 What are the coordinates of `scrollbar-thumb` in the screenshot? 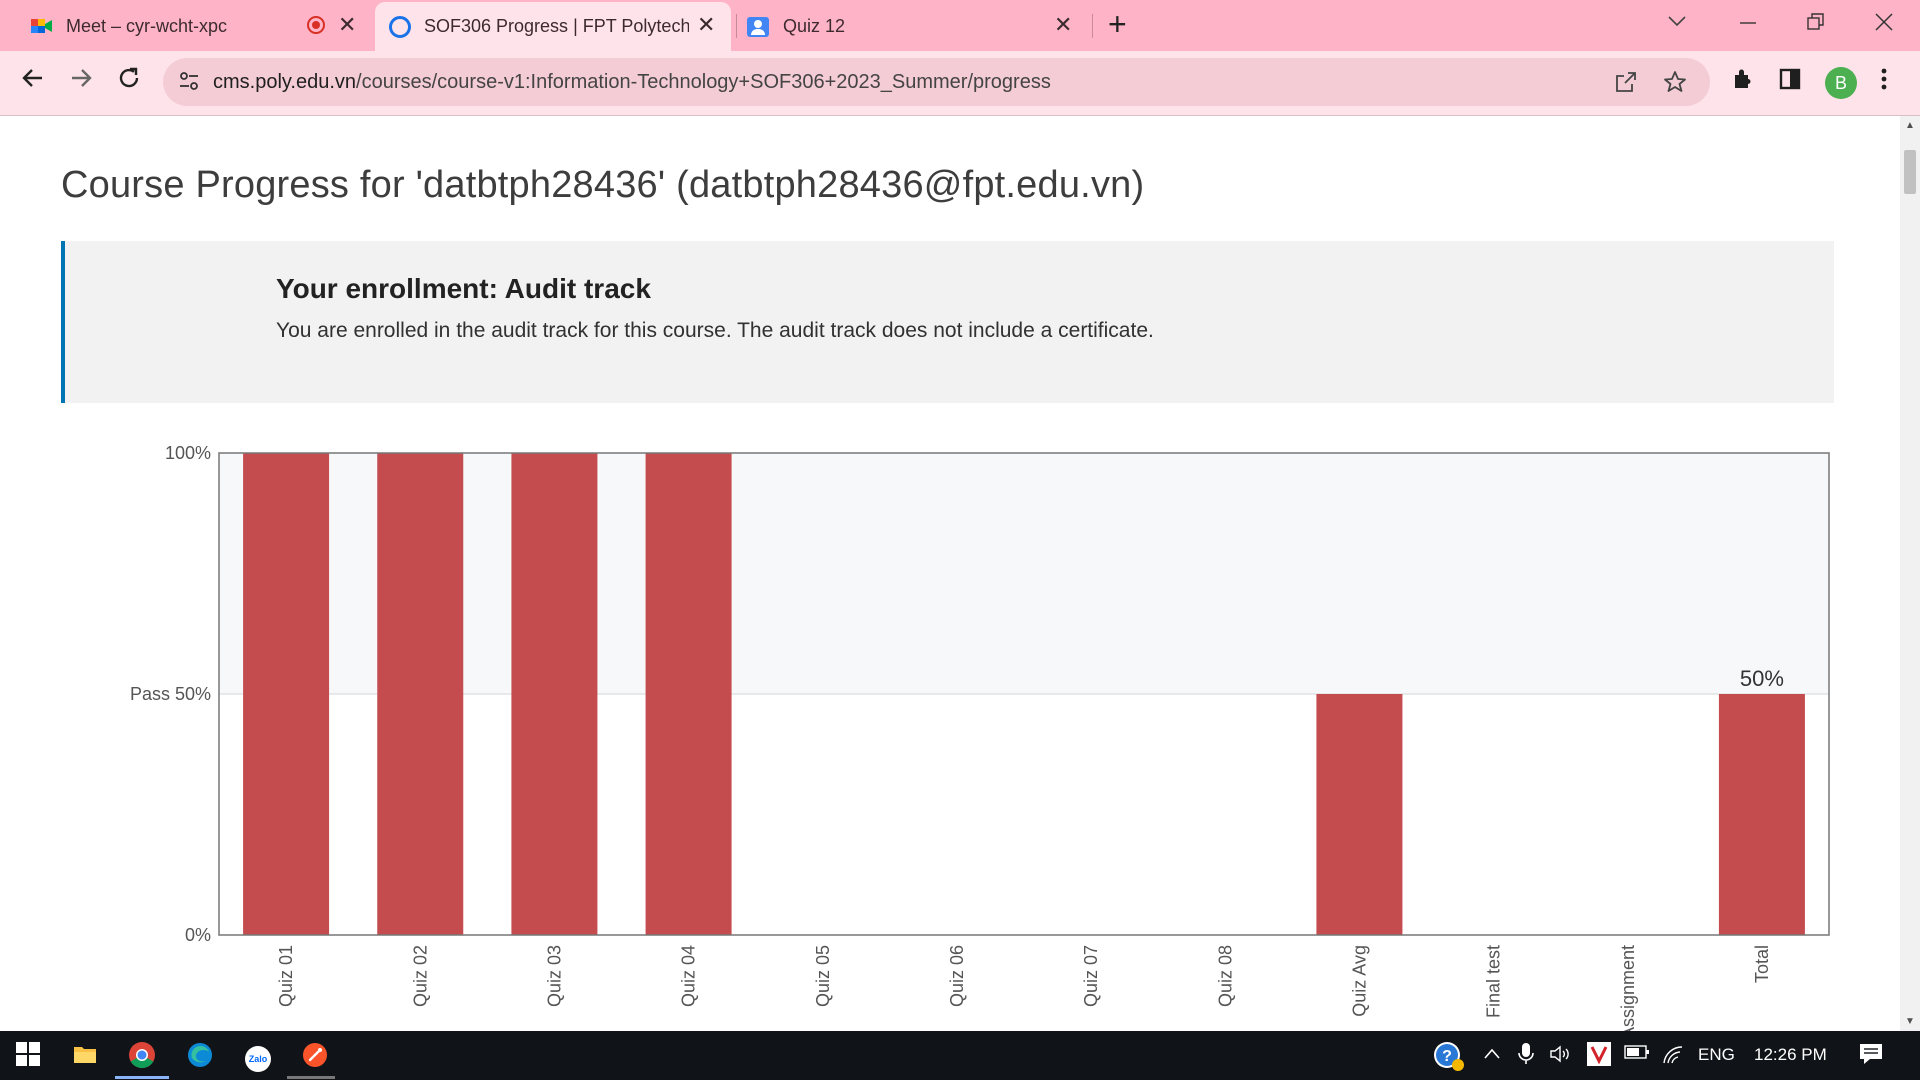 It's located at (1910, 172).